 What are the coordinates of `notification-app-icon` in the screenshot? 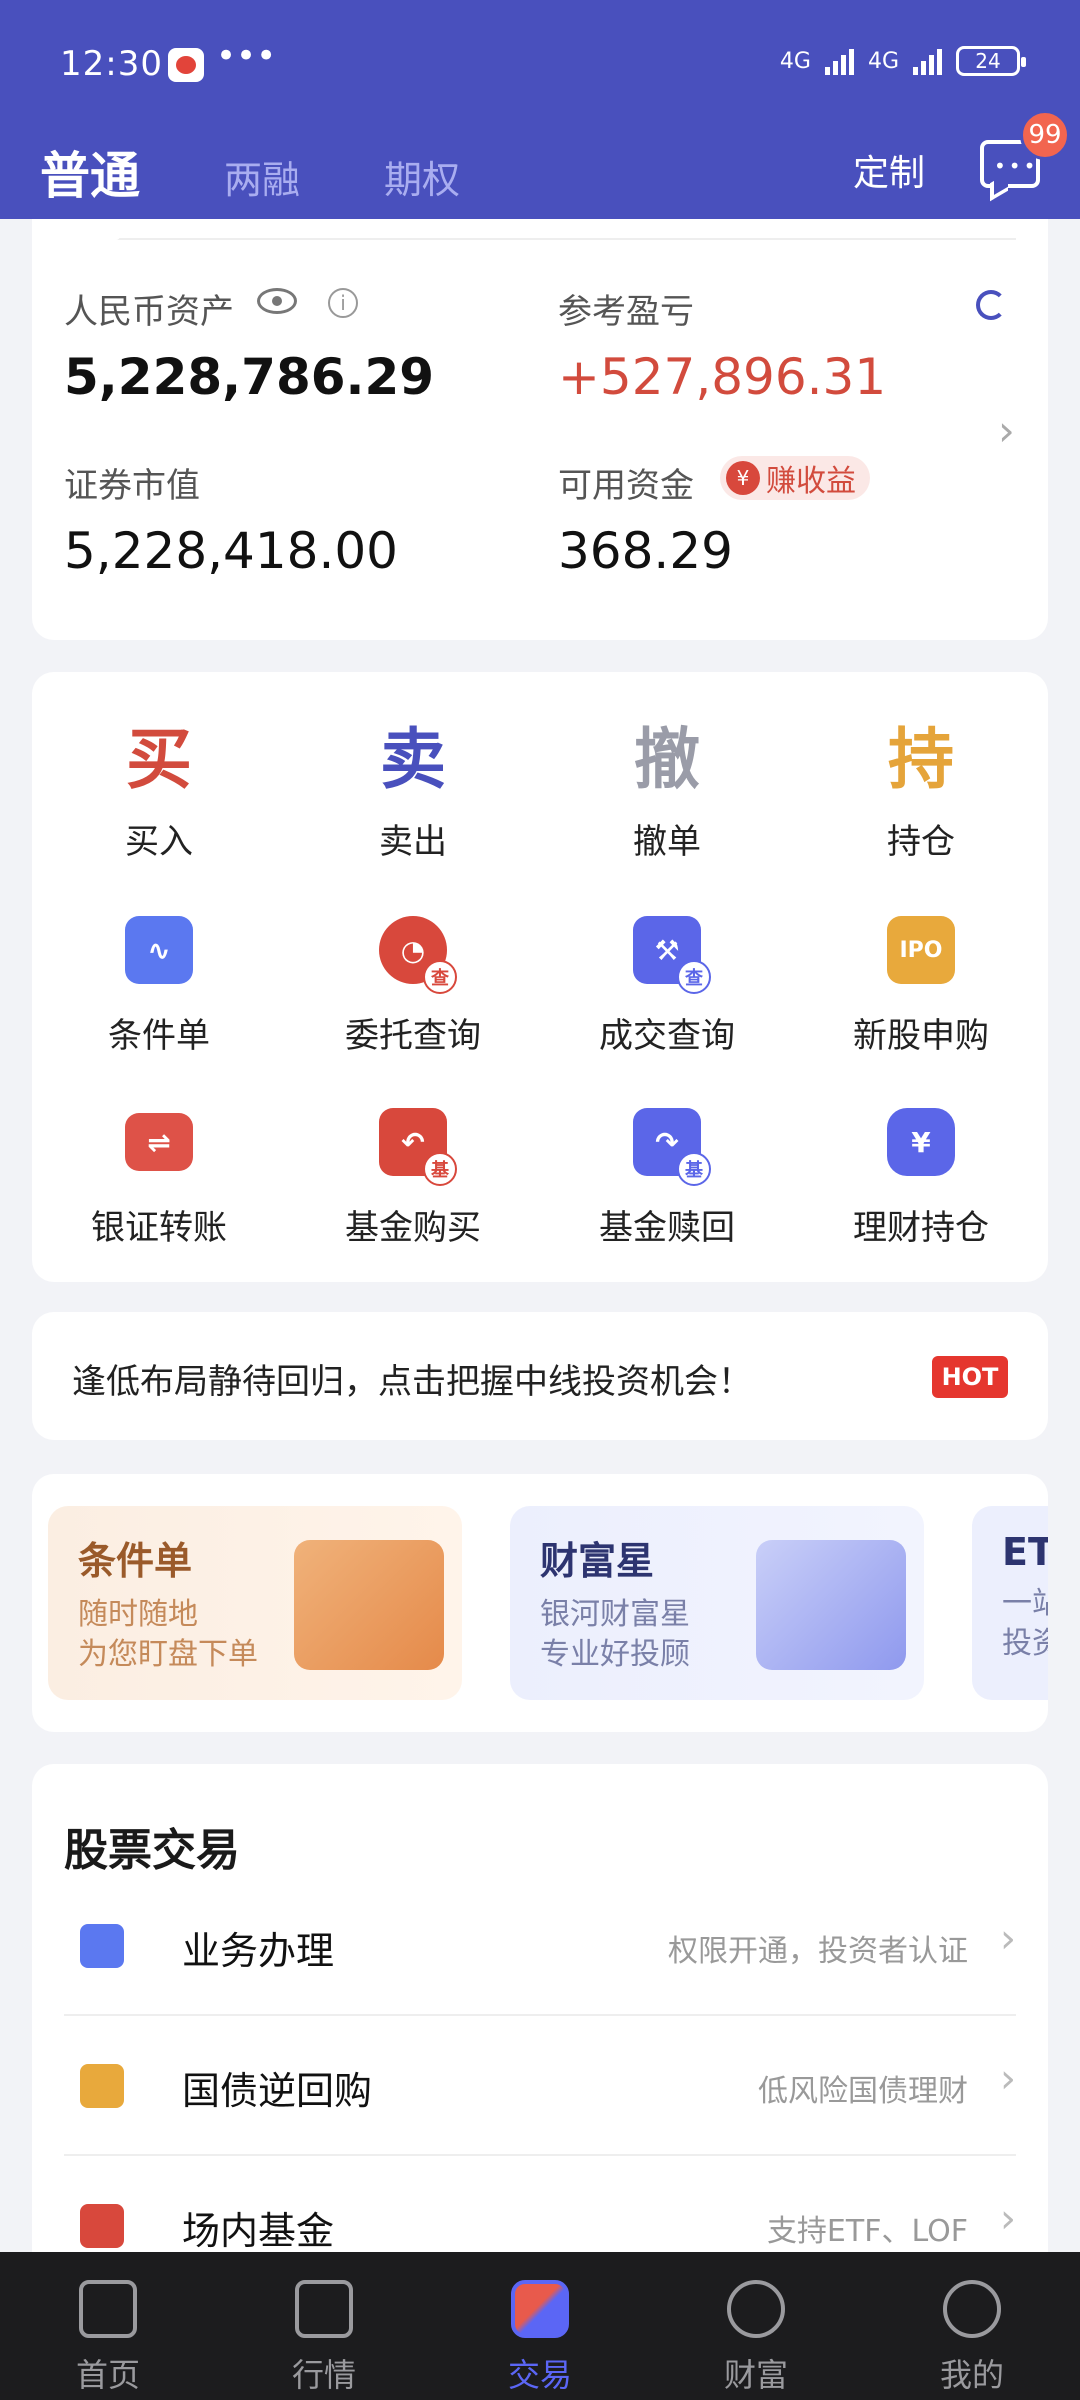 It's located at (186, 65).